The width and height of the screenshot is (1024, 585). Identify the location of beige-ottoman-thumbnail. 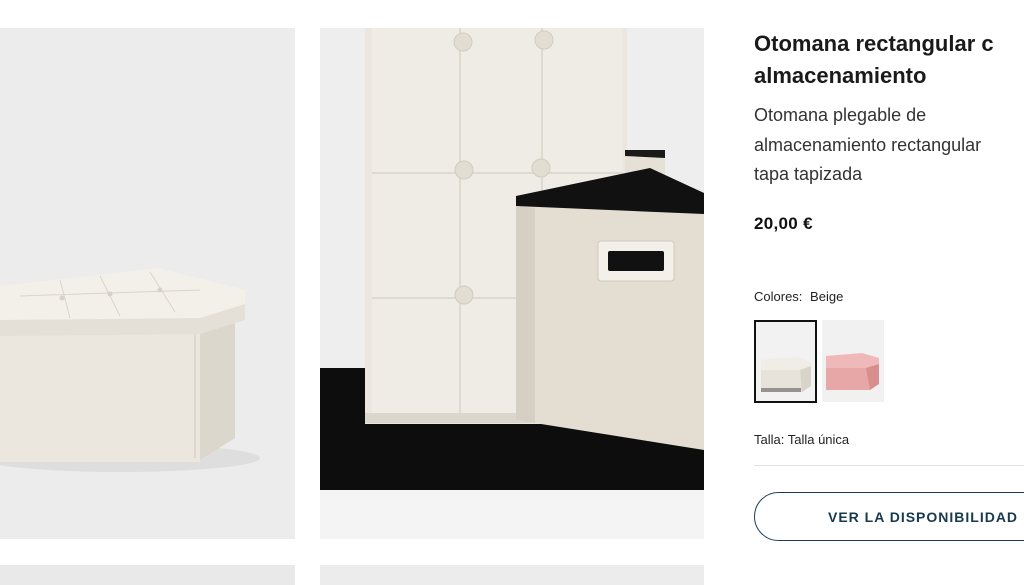
(785, 361).